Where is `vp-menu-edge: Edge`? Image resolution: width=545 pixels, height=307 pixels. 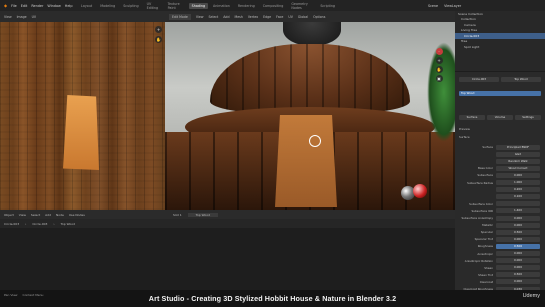 vp-menu-edge: Edge is located at coordinates (267, 17).